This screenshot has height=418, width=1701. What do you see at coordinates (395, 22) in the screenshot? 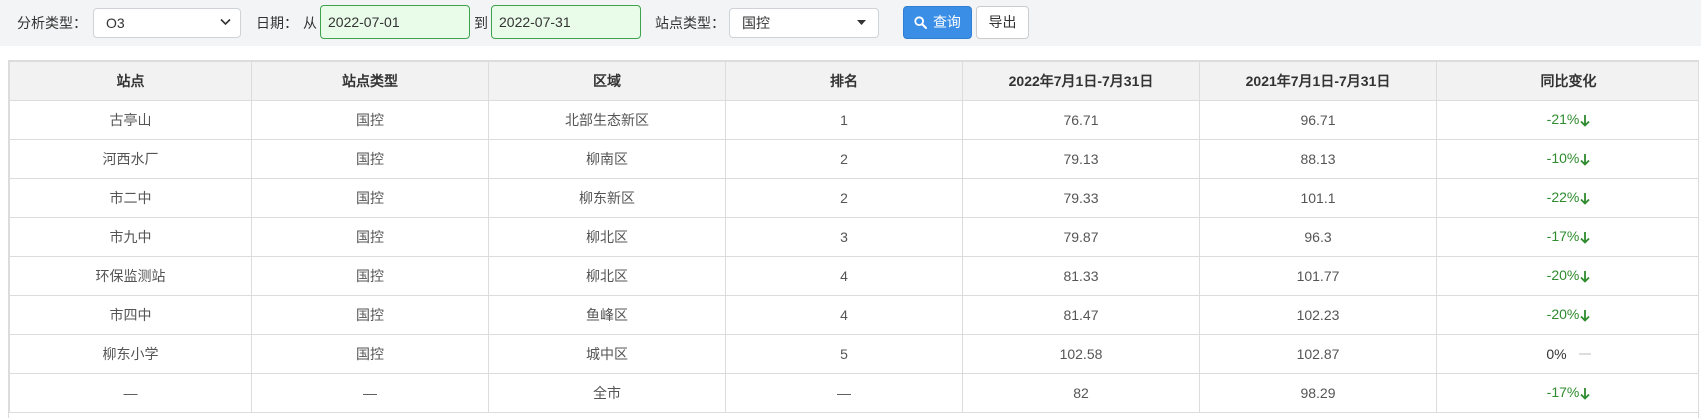
I see `date-from-input: 2022-07-01` at bounding box center [395, 22].